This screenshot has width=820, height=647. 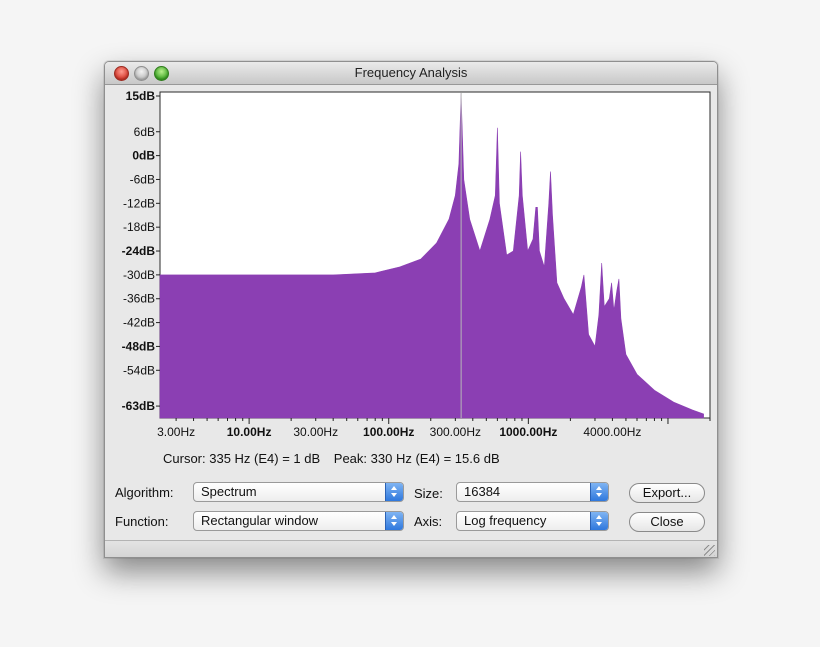 What do you see at coordinates (394, 492) in the screenshot?
I see `algorithm-select-arrows-icon` at bounding box center [394, 492].